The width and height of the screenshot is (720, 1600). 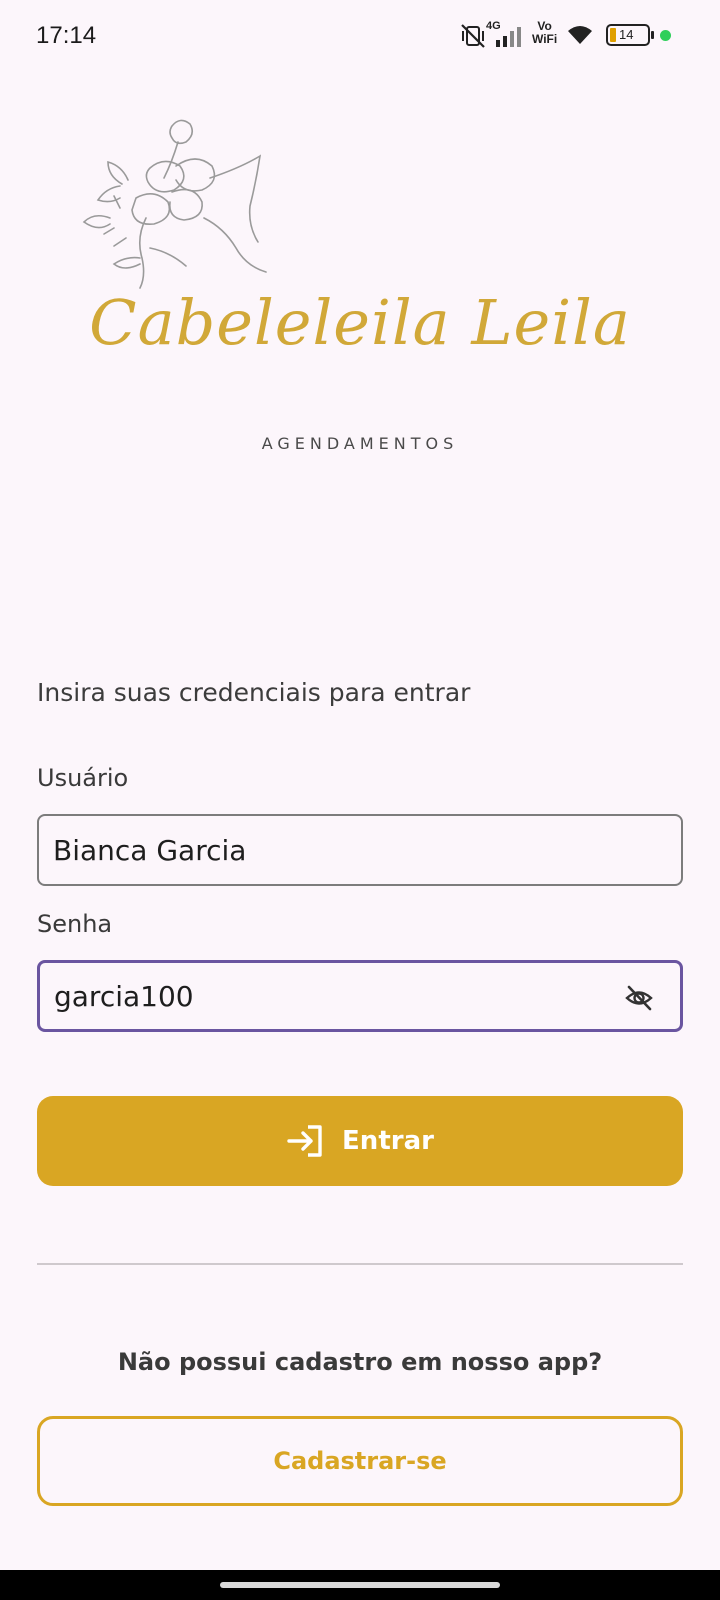 What do you see at coordinates (360, 850) in the screenshot?
I see `username-field: Bianca Garcia` at bounding box center [360, 850].